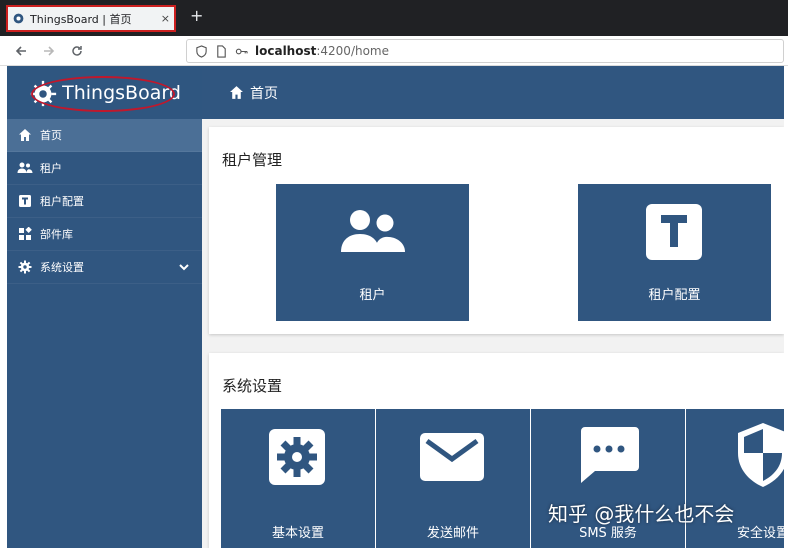 This screenshot has width=788, height=548. I want to click on reload-icon, so click(77, 51).